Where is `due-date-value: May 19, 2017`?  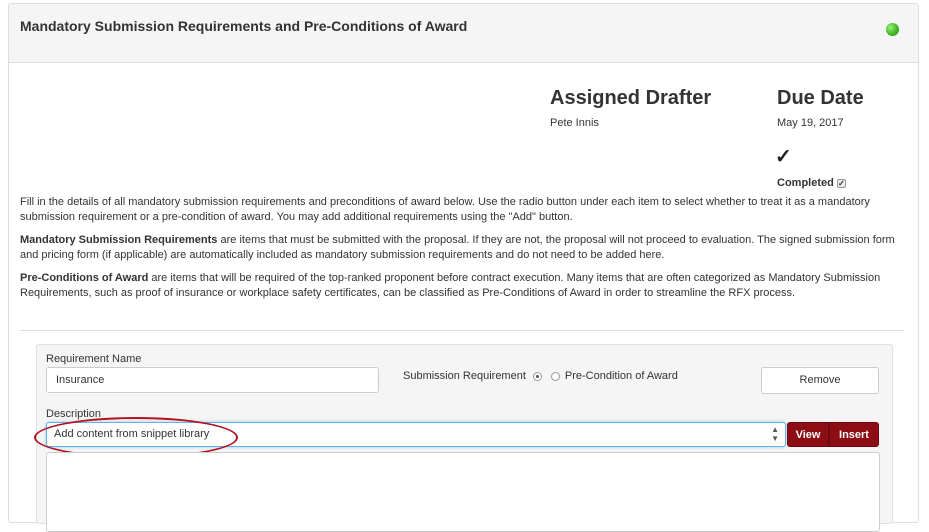
due-date-value: May 19, 2017 is located at coordinates (810, 123).